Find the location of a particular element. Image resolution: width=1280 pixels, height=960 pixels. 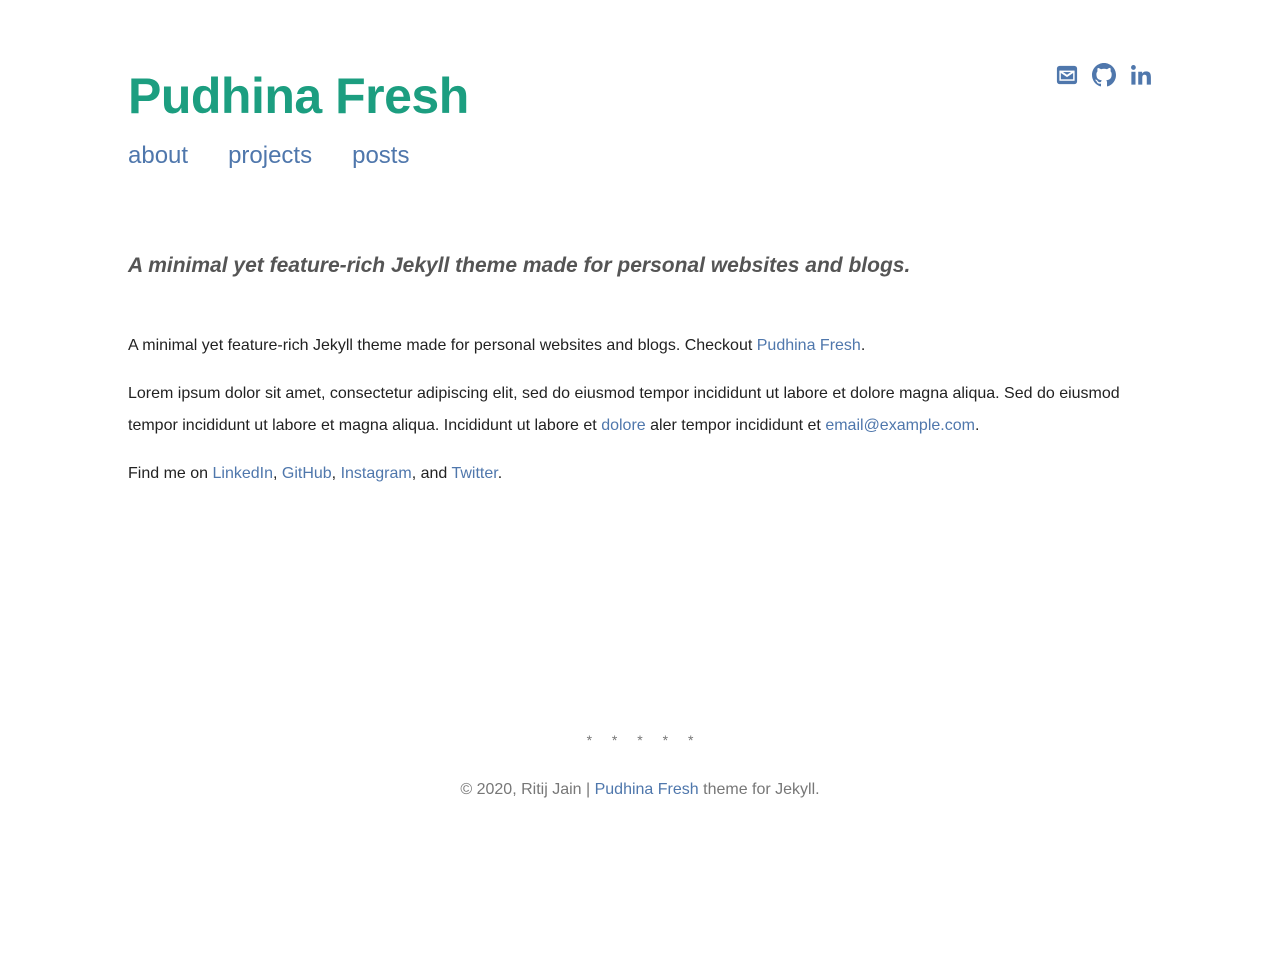

copyright-suffix: theme for Jekyll. is located at coordinates (759, 789).